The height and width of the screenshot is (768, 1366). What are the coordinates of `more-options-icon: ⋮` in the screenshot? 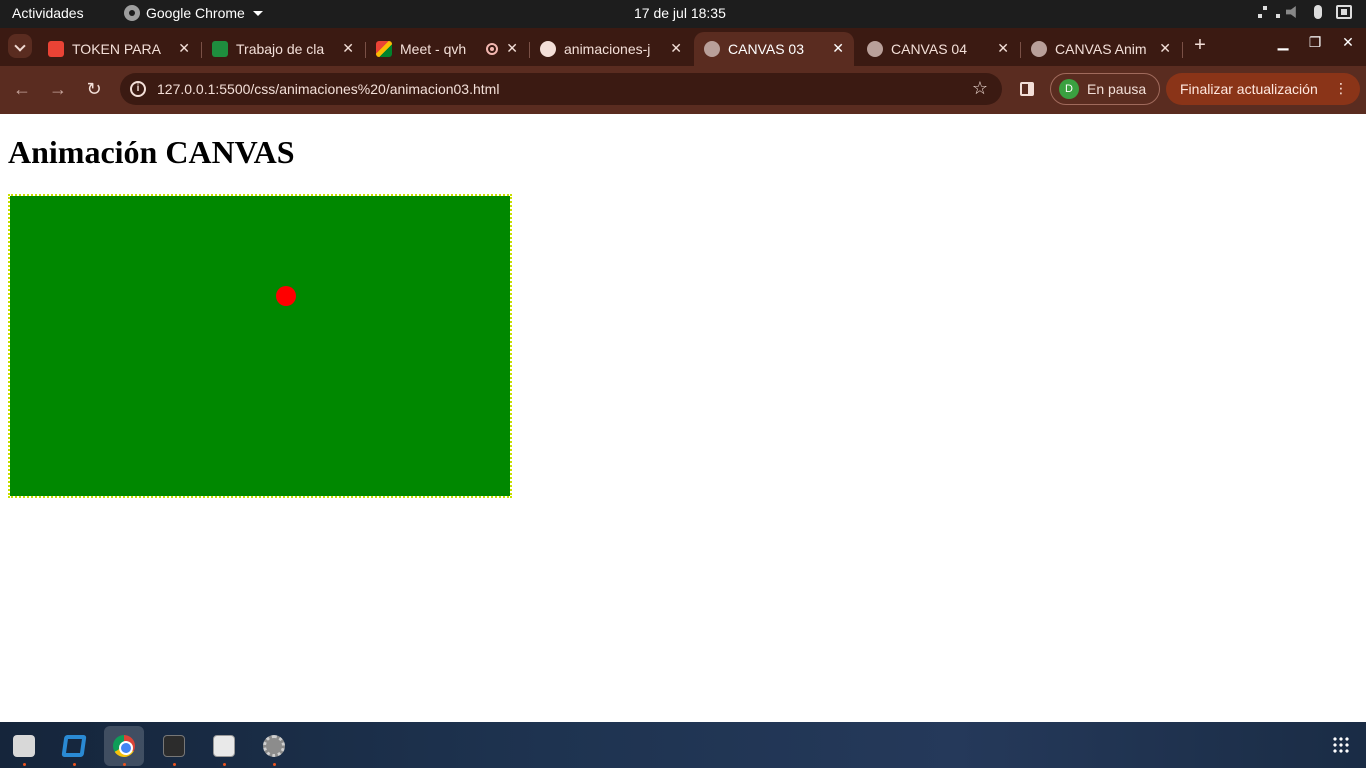 It's located at (1341, 88).